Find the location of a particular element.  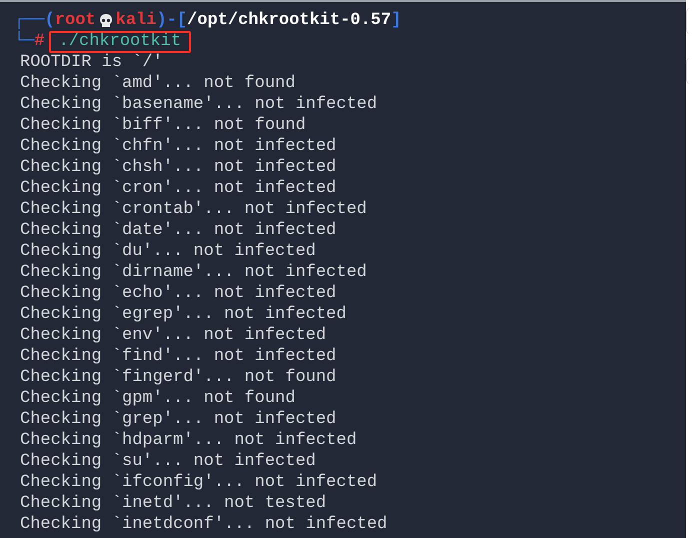

output-line: Checking `fingerd'... not found is located at coordinates (178, 377).